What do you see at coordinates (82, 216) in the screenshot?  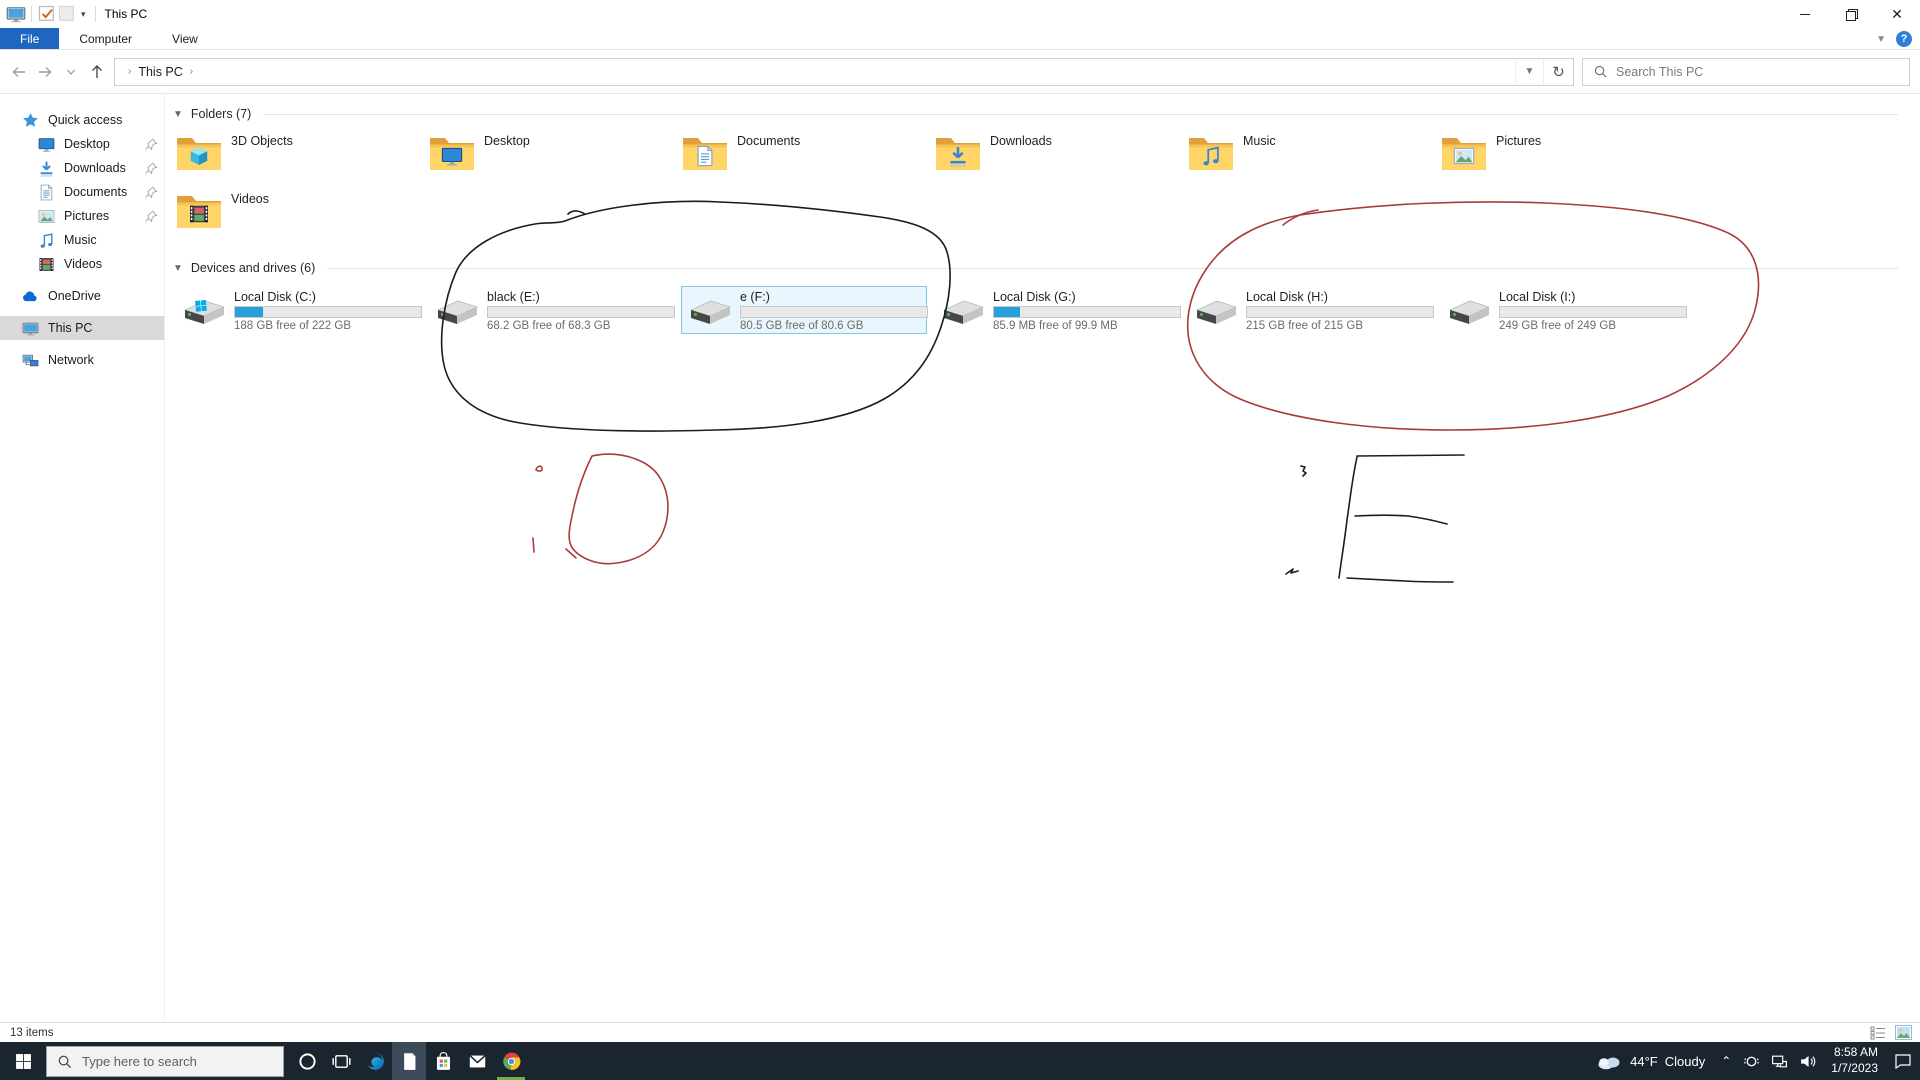 I see `sidebar-item-pictures: Pictures` at bounding box center [82, 216].